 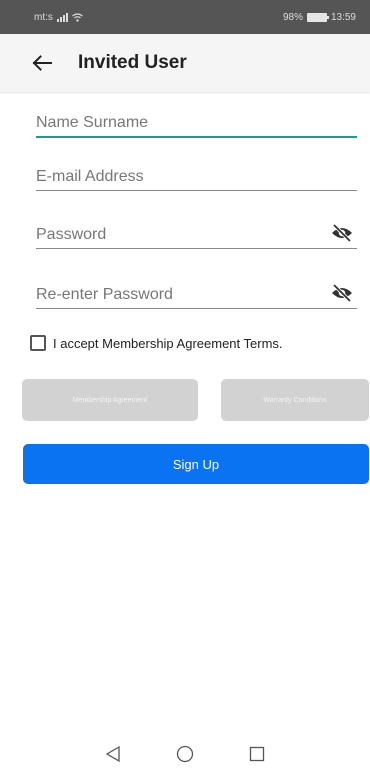 I want to click on membership-agreement-label: Membership Agreement, so click(x=110, y=400).